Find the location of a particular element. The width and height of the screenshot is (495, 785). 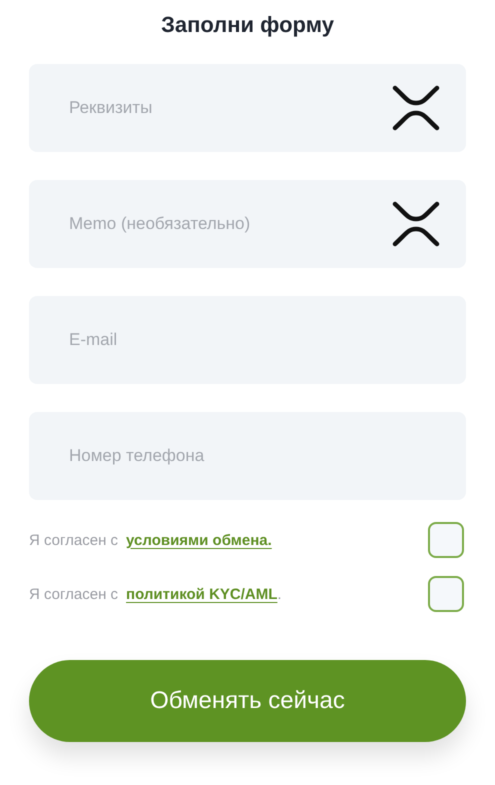

form-title: Заполни форму is located at coordinates (247, 25).